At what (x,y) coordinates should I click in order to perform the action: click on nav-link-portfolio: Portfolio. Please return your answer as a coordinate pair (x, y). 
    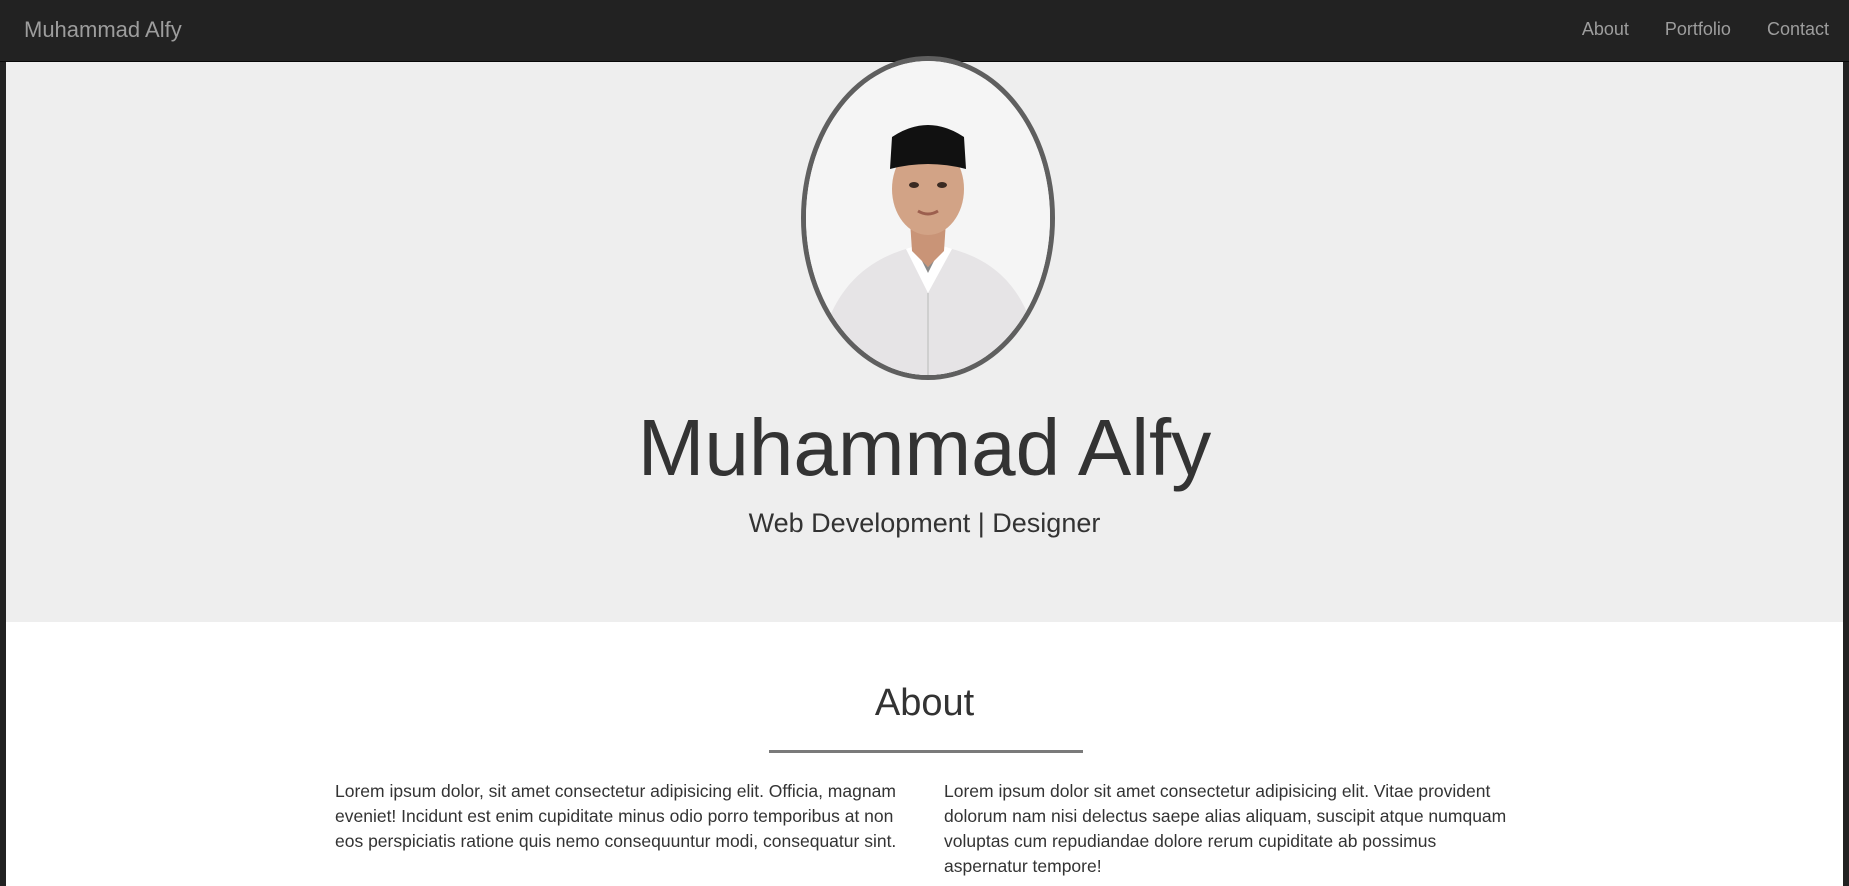
    Looking at the image, I should click on (1698, 29).